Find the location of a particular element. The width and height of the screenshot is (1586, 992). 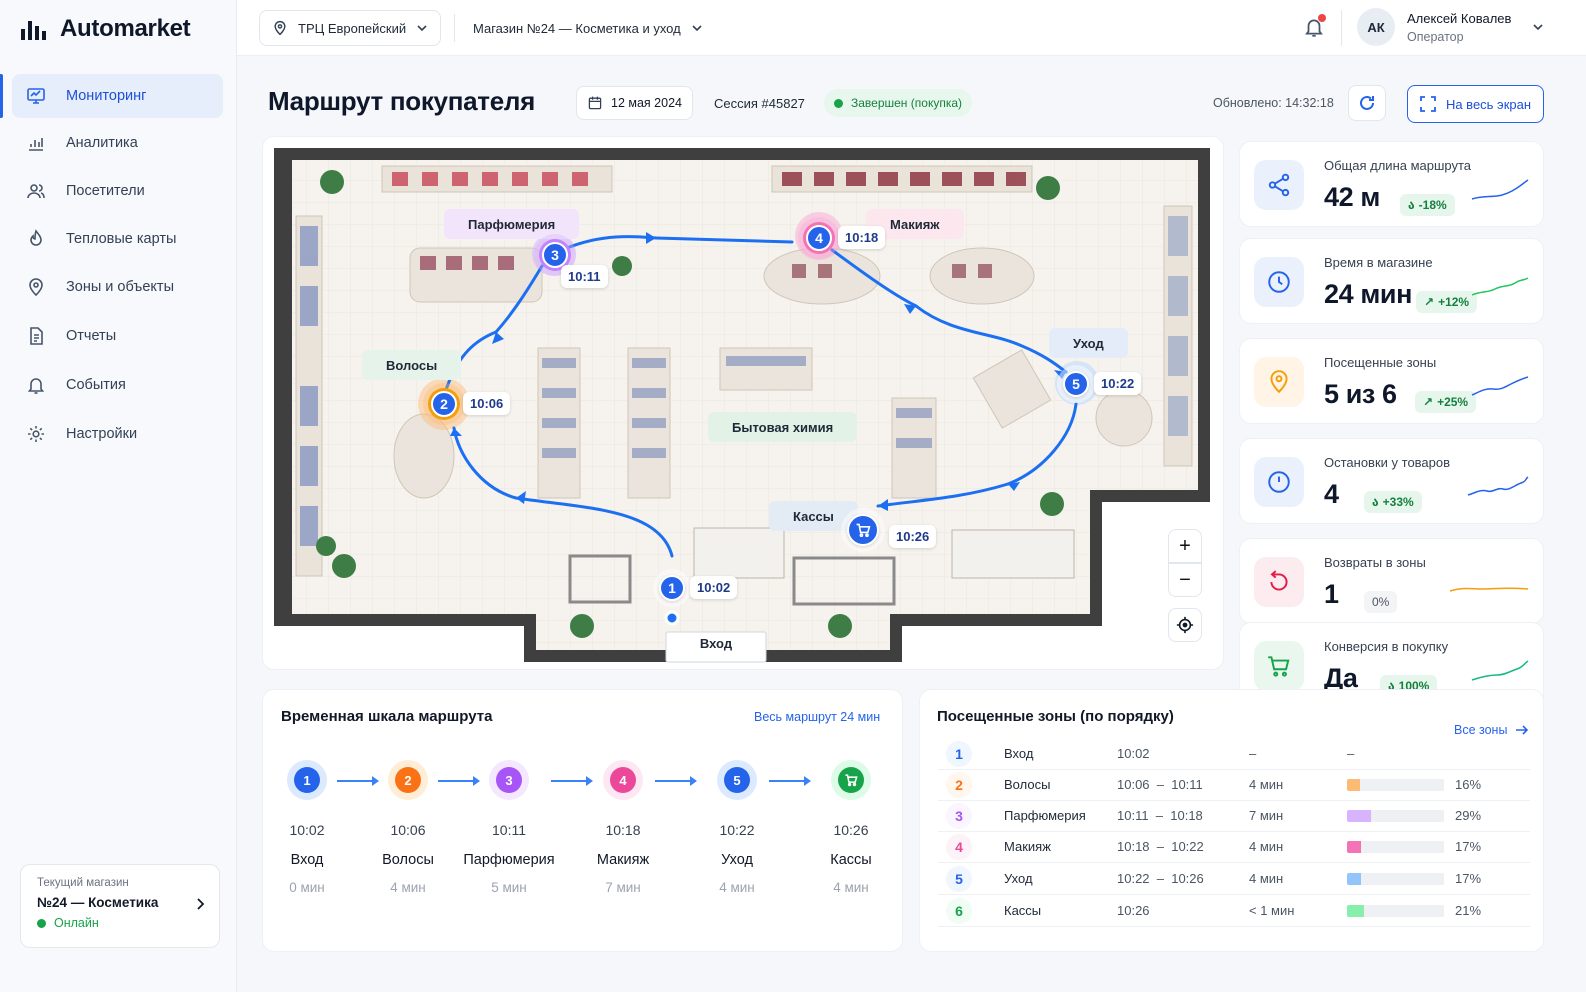

visited-zones-title: Посещенные зоны (по порядку) is located at coordinates (1055, 716).